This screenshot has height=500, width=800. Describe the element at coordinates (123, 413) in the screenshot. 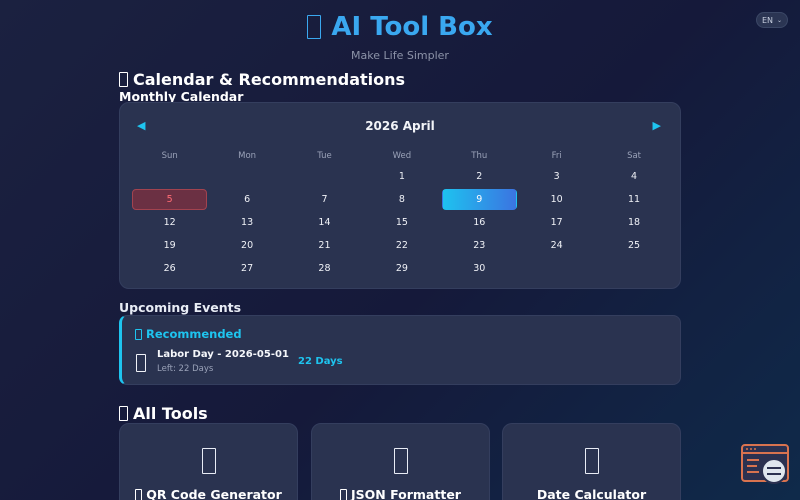

I see `tools-section-icon` at that location.